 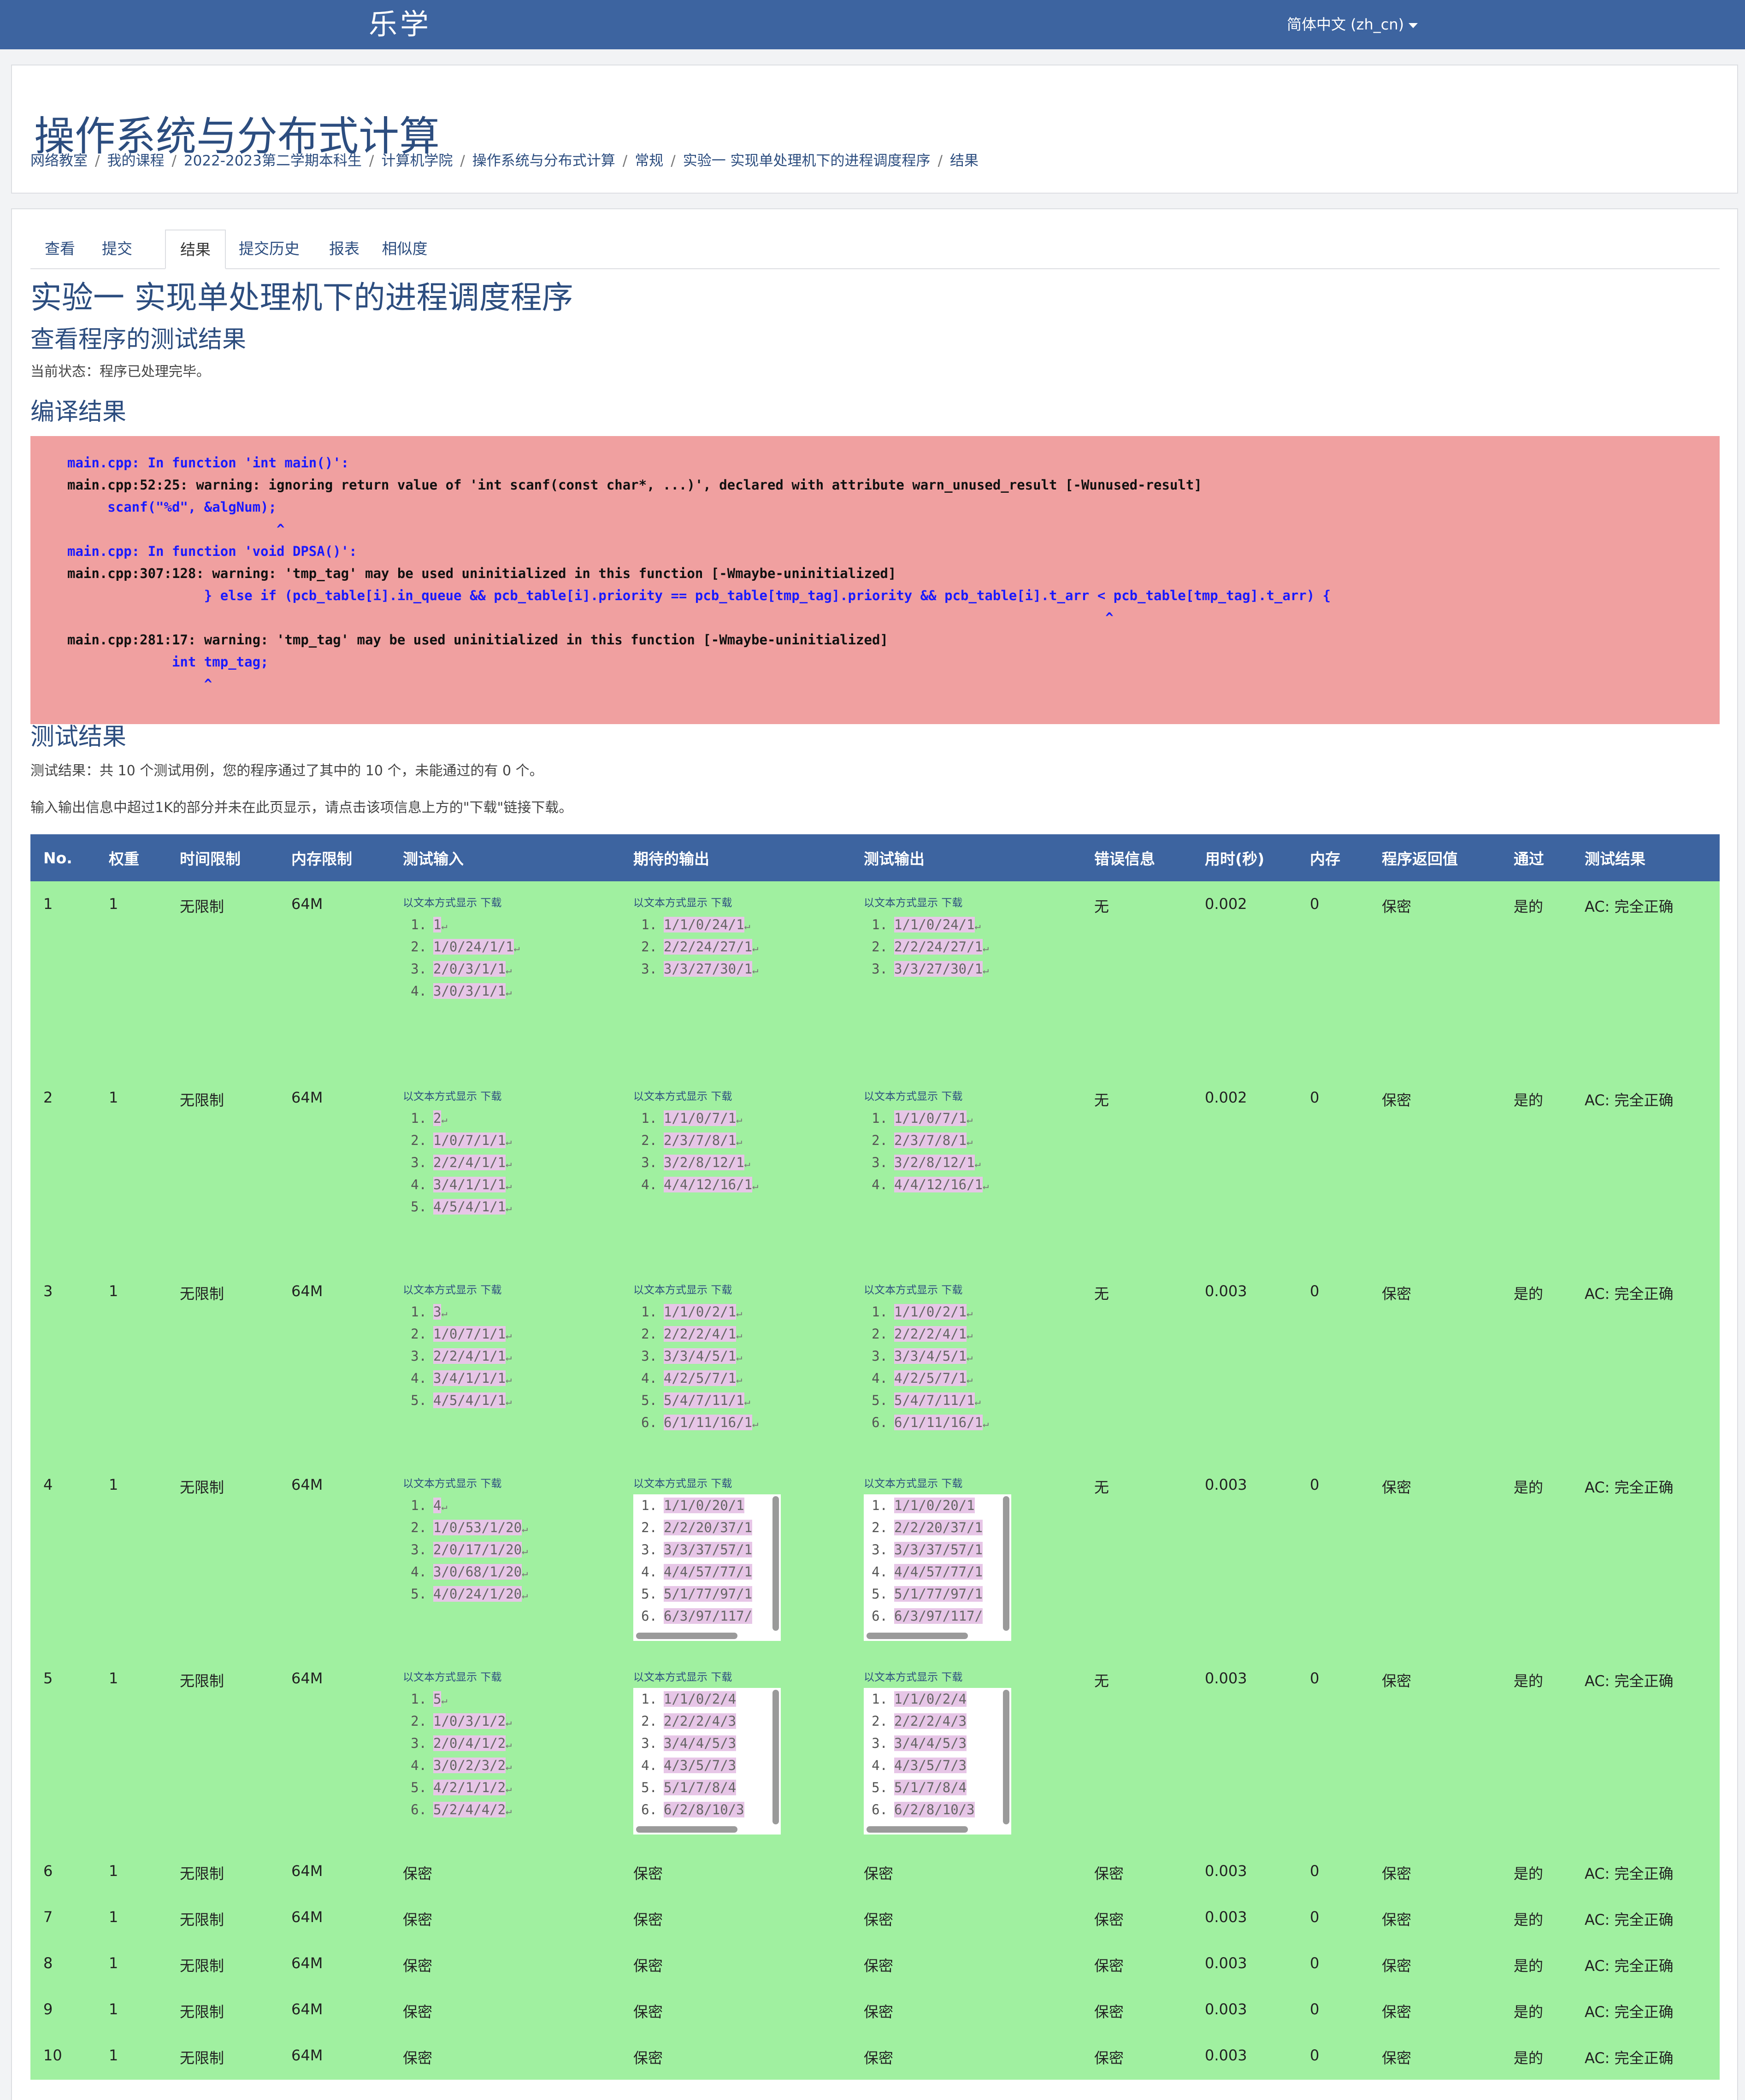 I want to click on io-value: 4/4/57/77/1, so click(x=709, y=1572).